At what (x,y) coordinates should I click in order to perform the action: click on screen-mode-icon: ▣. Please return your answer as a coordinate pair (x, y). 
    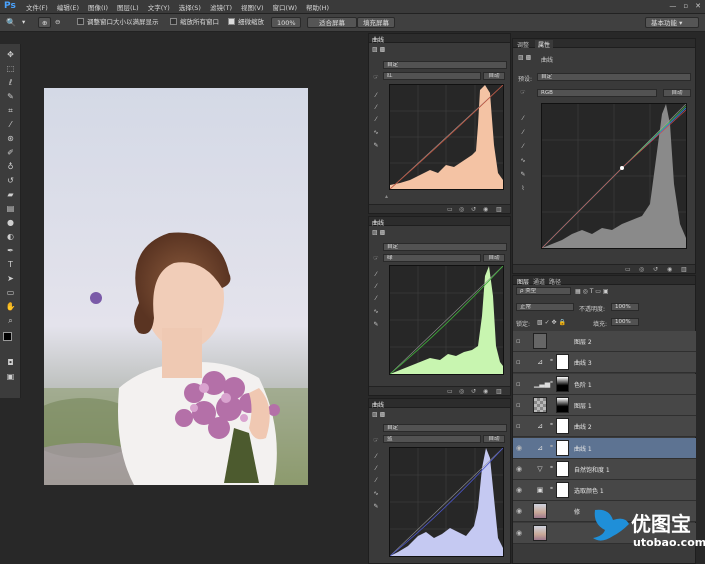
    Looking at the image, I should click on (10, 376).